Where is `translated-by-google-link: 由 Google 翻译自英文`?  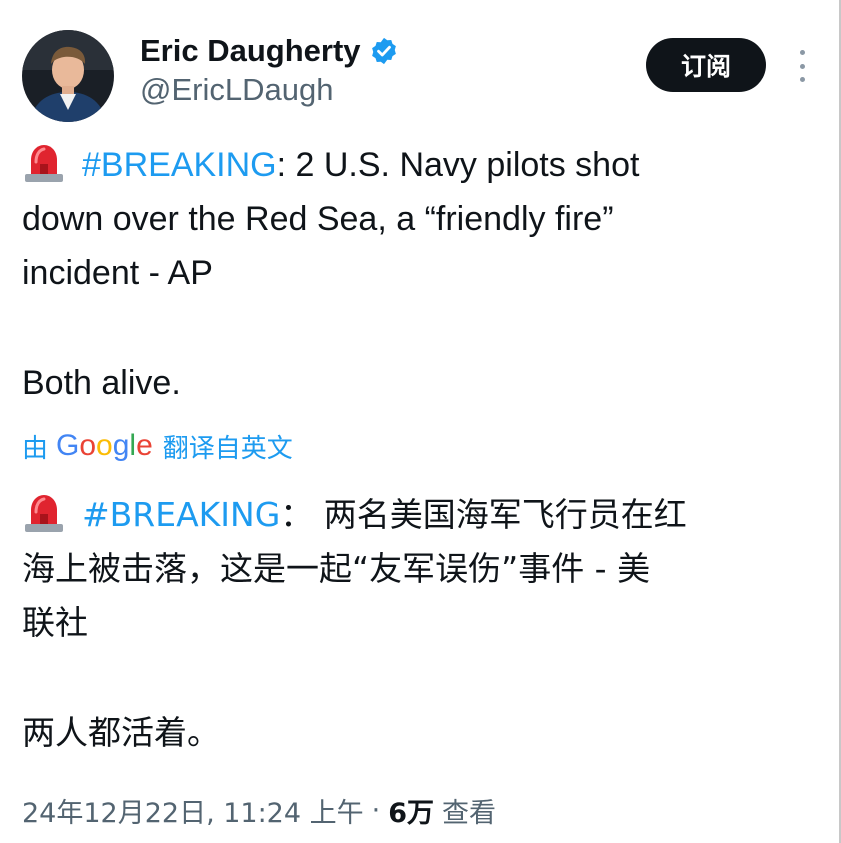 translated-by-google-link: 由 Google 翻译自英文 is located at coordinates (157, 446).